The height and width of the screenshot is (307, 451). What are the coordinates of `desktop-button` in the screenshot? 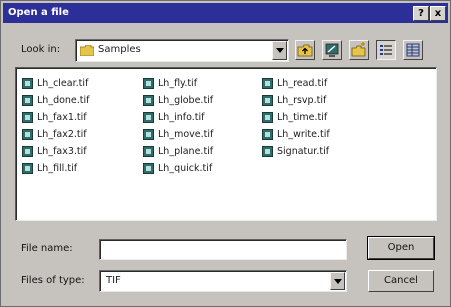 It's located at (332, 50).